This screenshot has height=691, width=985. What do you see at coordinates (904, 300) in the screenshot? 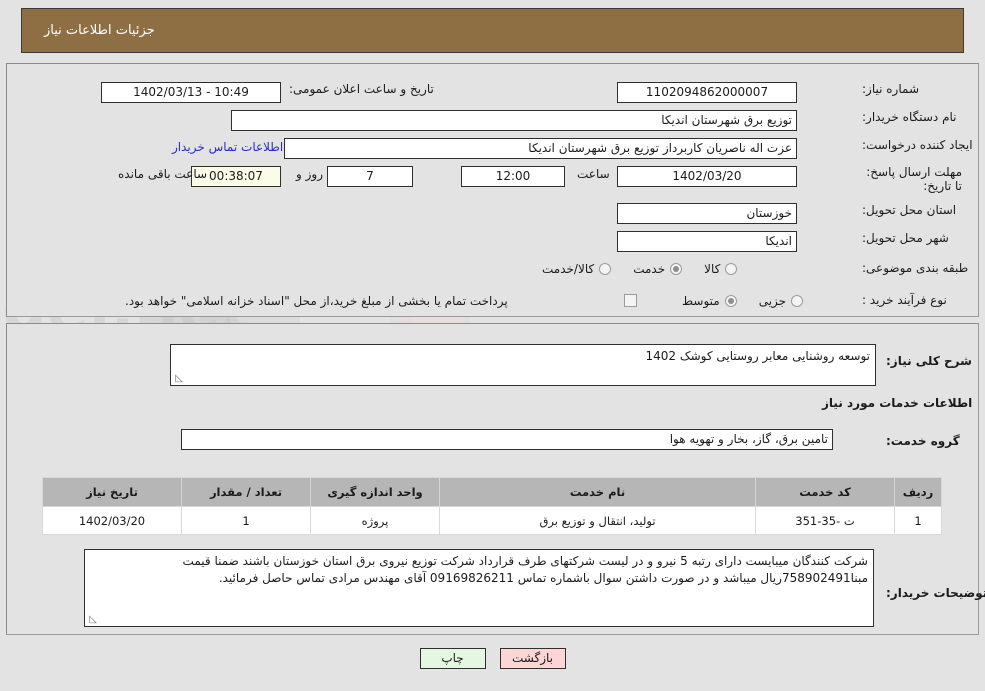
I see `process-label: نوع فرآیند خرید :` at bounding box center [904, 300].